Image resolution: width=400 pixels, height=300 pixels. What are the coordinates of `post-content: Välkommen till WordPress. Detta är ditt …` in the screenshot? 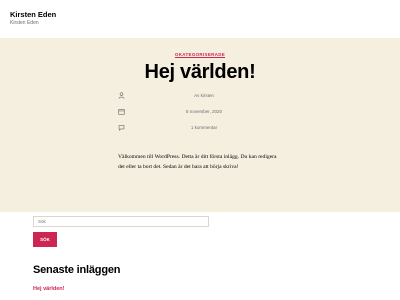 It's located at (197, 162).